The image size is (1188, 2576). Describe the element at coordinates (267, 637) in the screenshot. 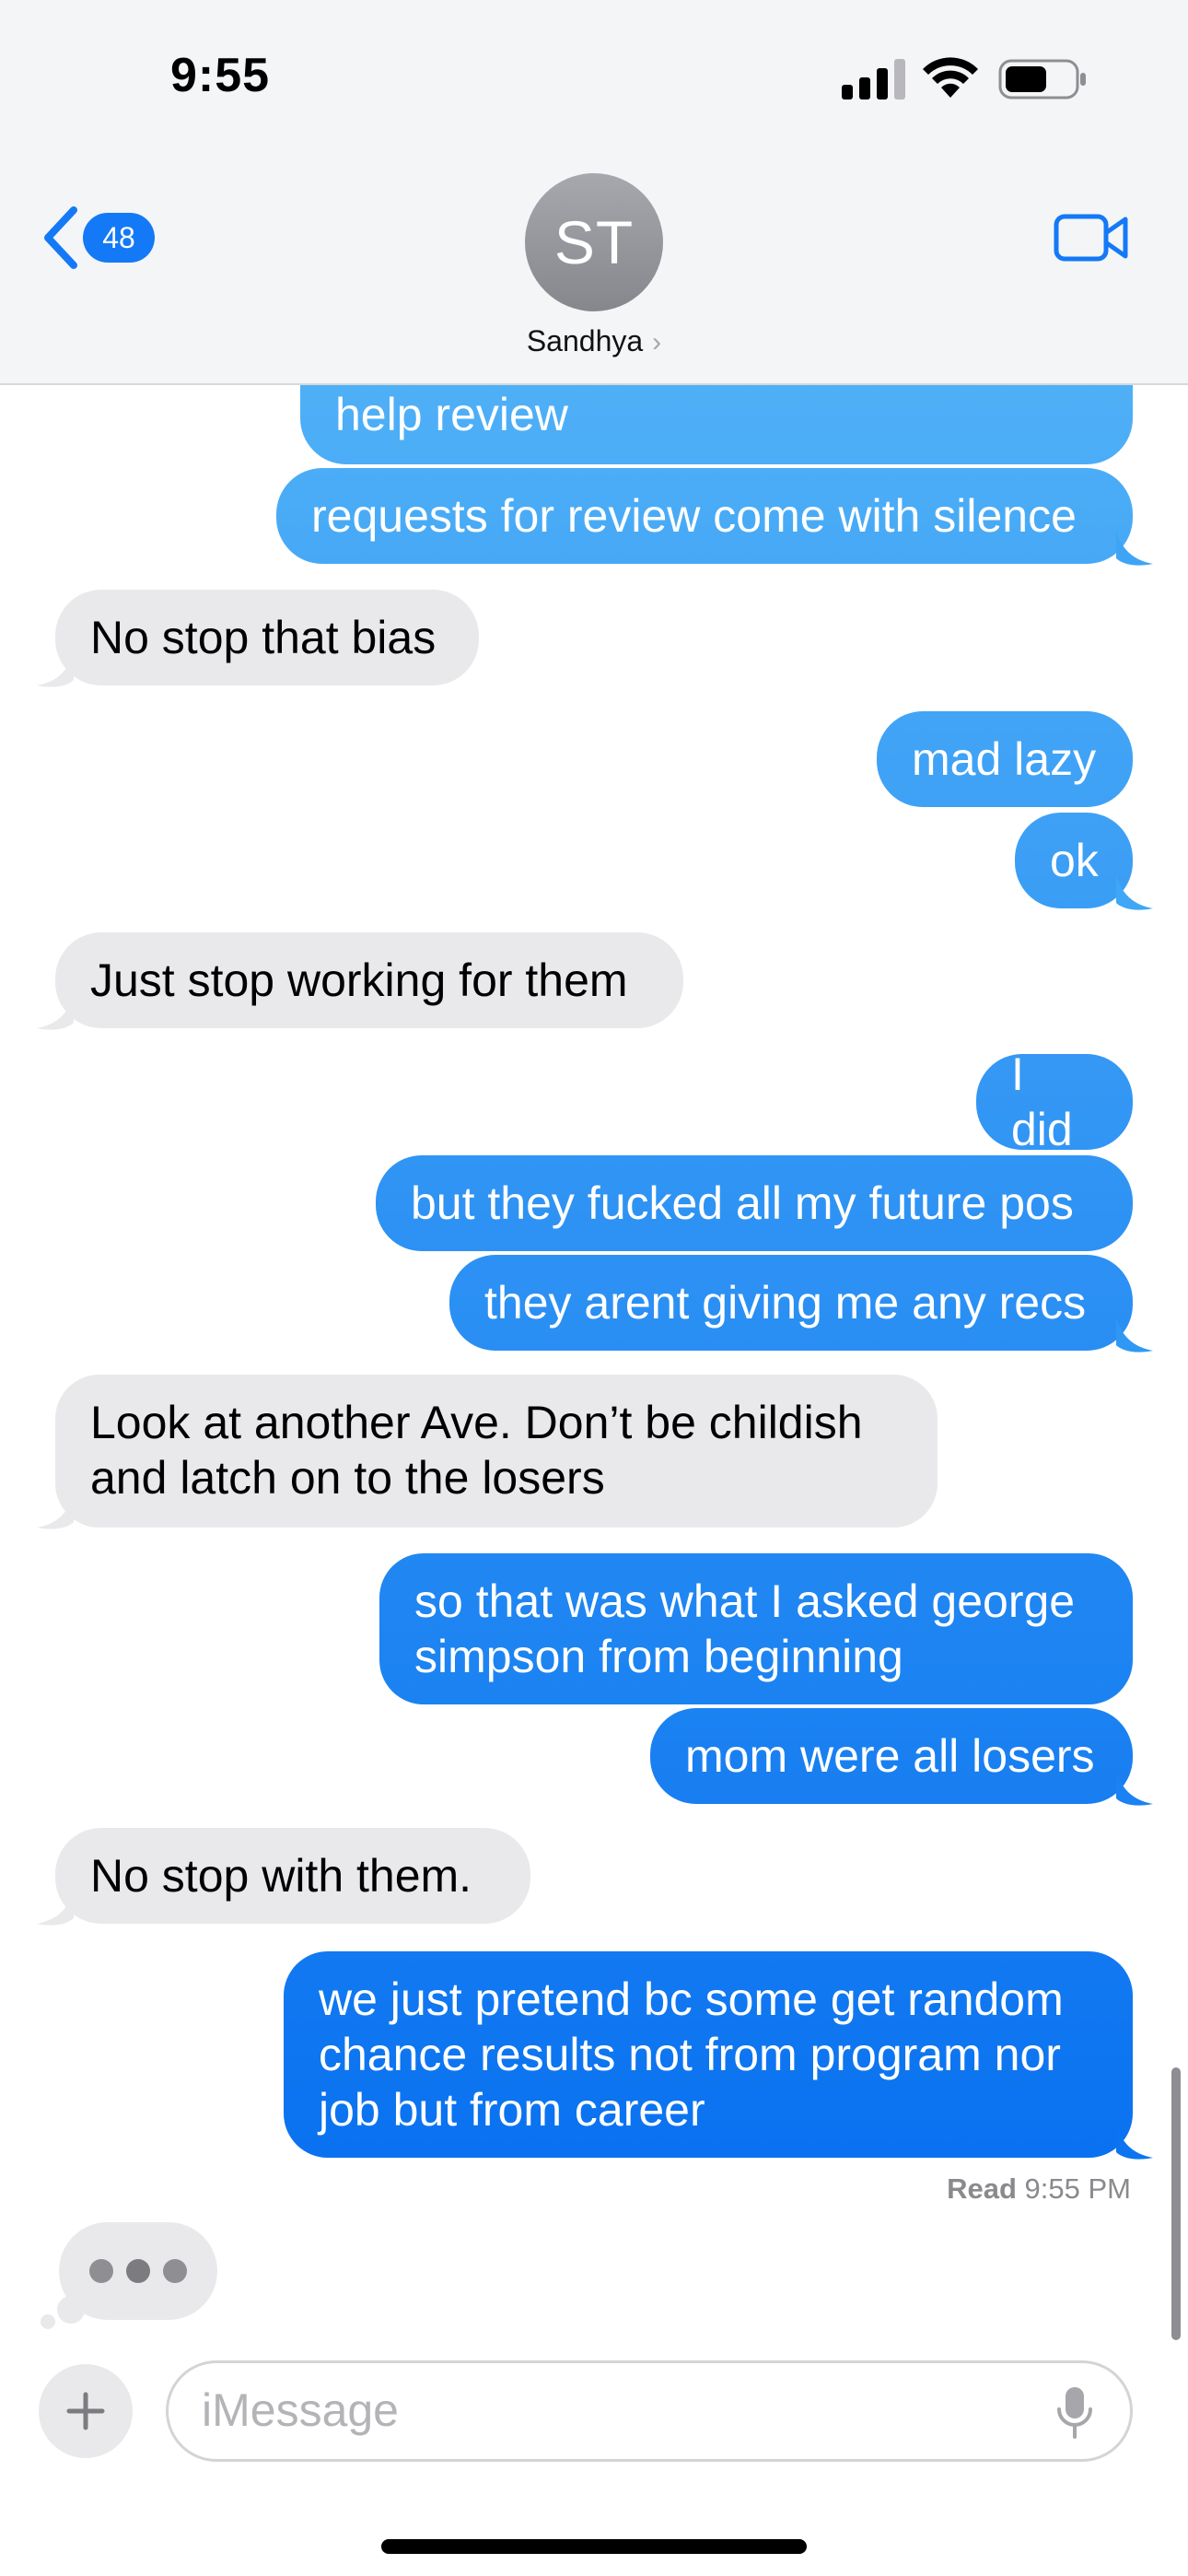

I see `received-message: No stop that bias` at that location.